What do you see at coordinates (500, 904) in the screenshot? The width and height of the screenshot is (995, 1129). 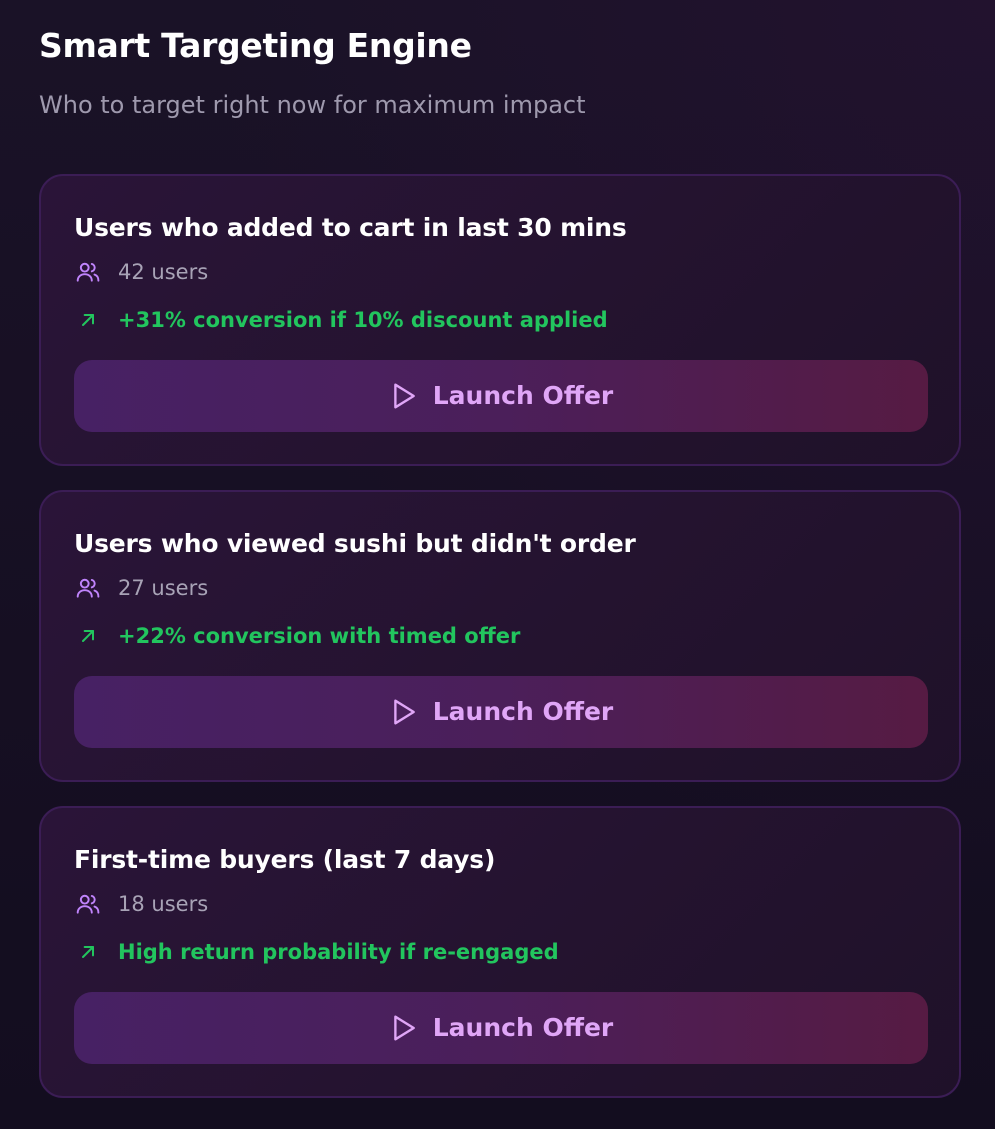 I see `segment-users-row: 18 users` at bounding box center [500, 904].